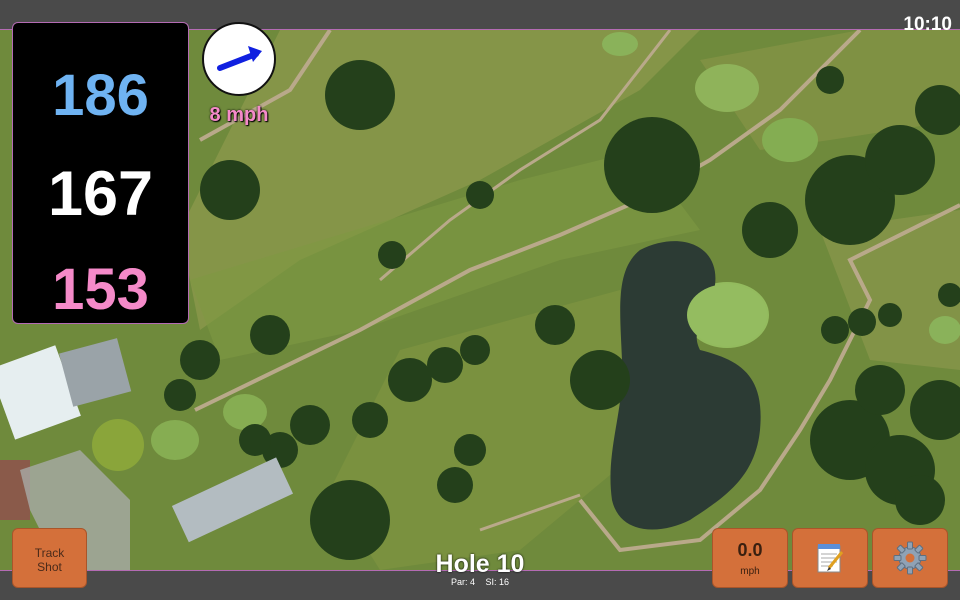 The image size is (960, 600). Describe the element at coordinates (100, 95) in the screenshot. I see `back-yardage: 186` at that location.